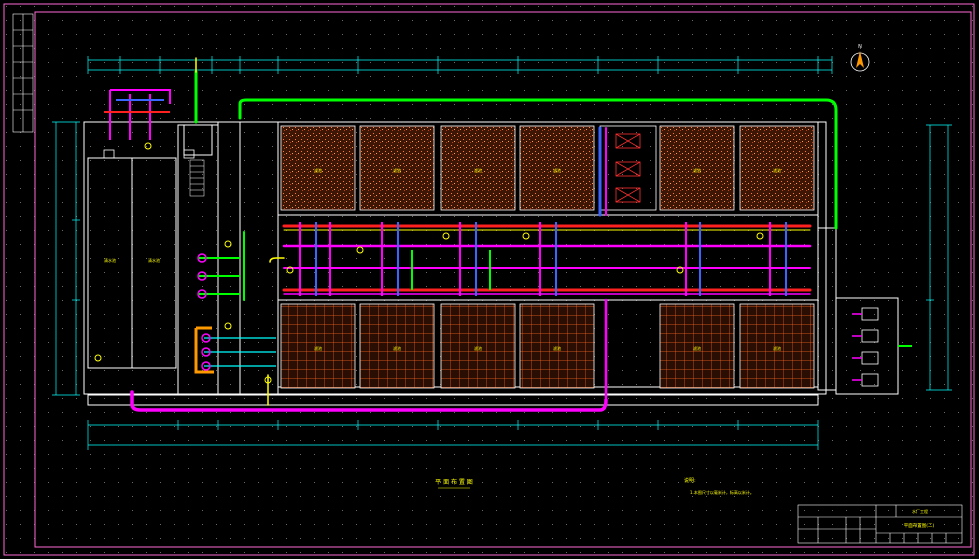  Describe the element at coordinates (860, 47) in the screenshot. I see `north-label: N` at that location.